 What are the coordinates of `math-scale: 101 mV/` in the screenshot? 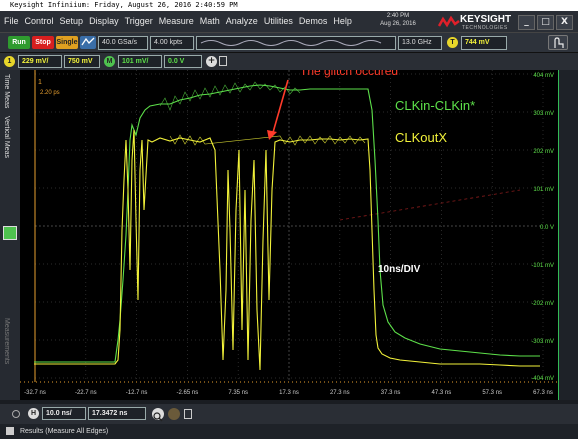 It's located at (140, 61).